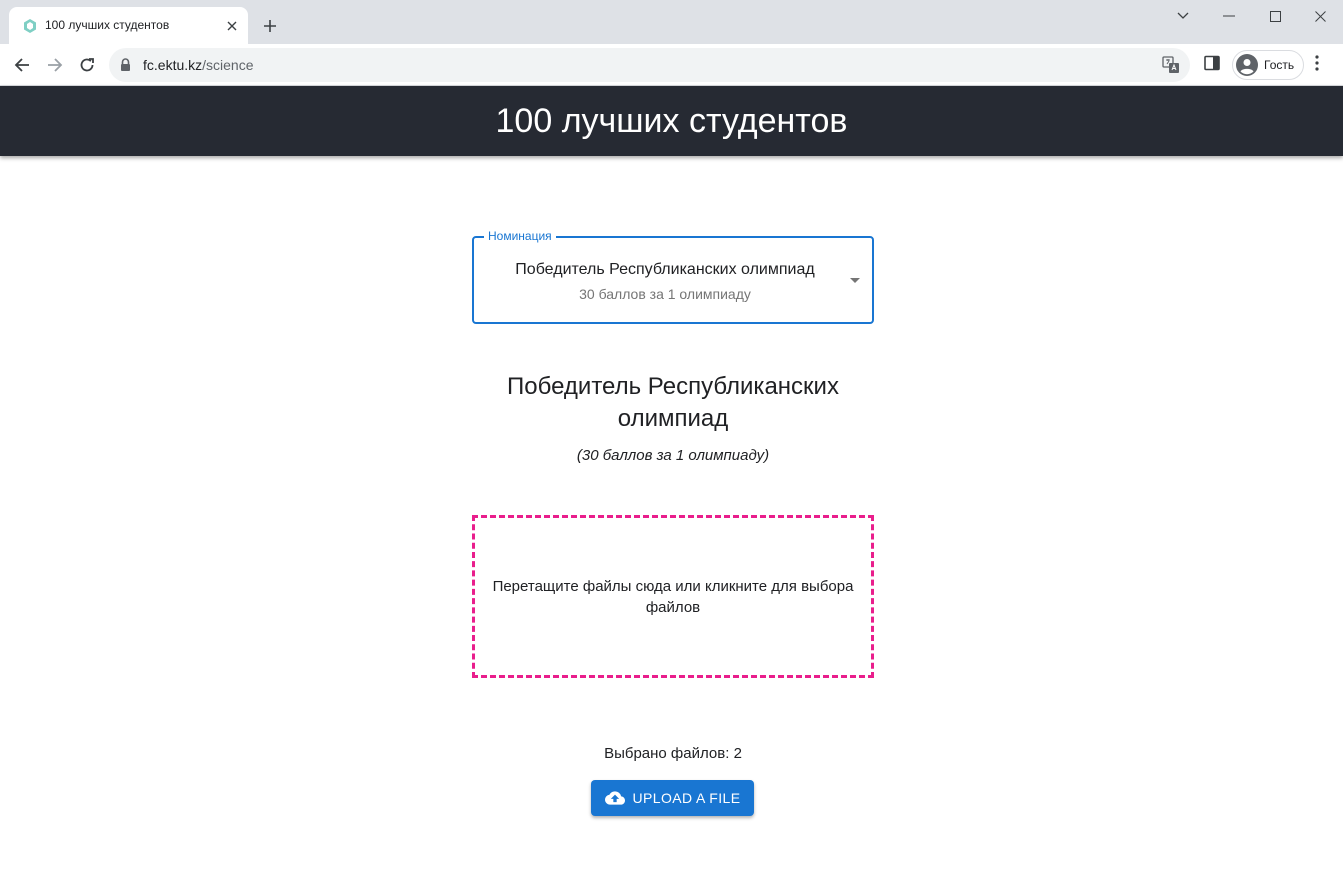 This screenshot has width=1343, height=880. I want to click on browser-tab-bar: 100 лучших студентов, so click(671, 22).